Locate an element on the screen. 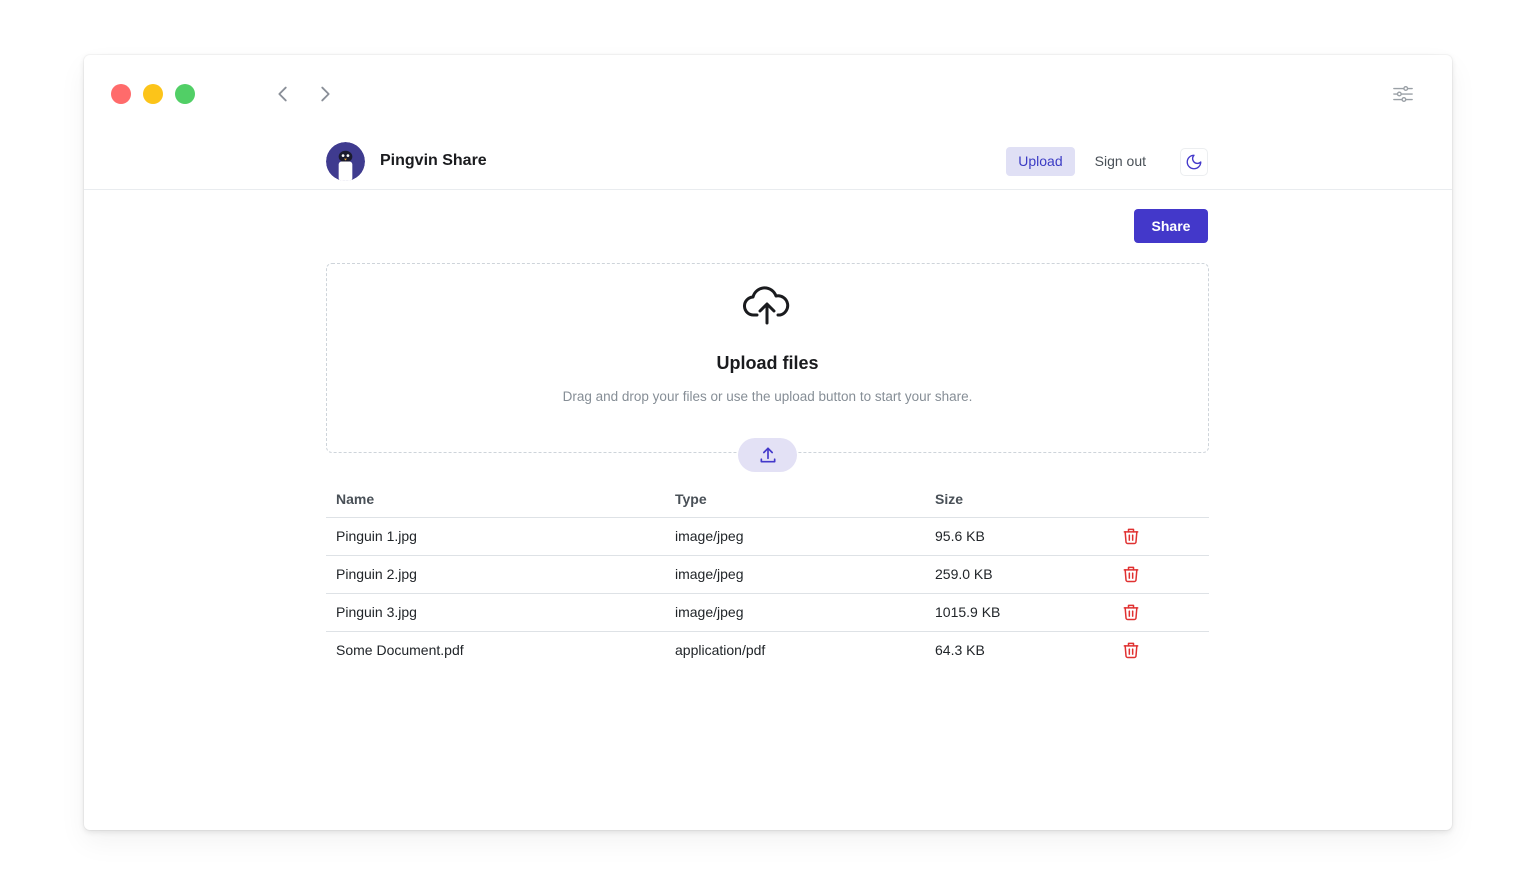  app-header: Pingvin Share Upload Sign out is located at coordinates (768, 165).